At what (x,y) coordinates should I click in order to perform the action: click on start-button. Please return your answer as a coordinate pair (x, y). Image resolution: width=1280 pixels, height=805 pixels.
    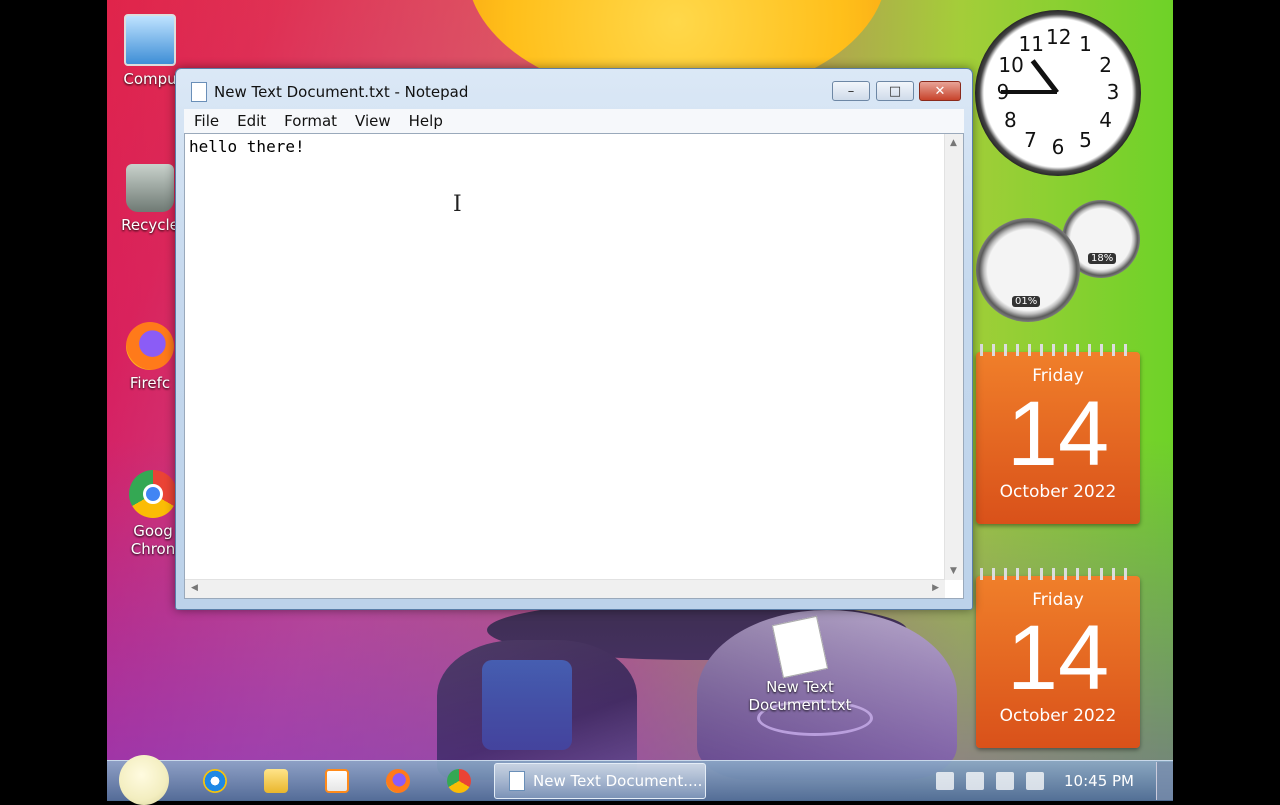
    Looking at the image, I should click on (144, 780).